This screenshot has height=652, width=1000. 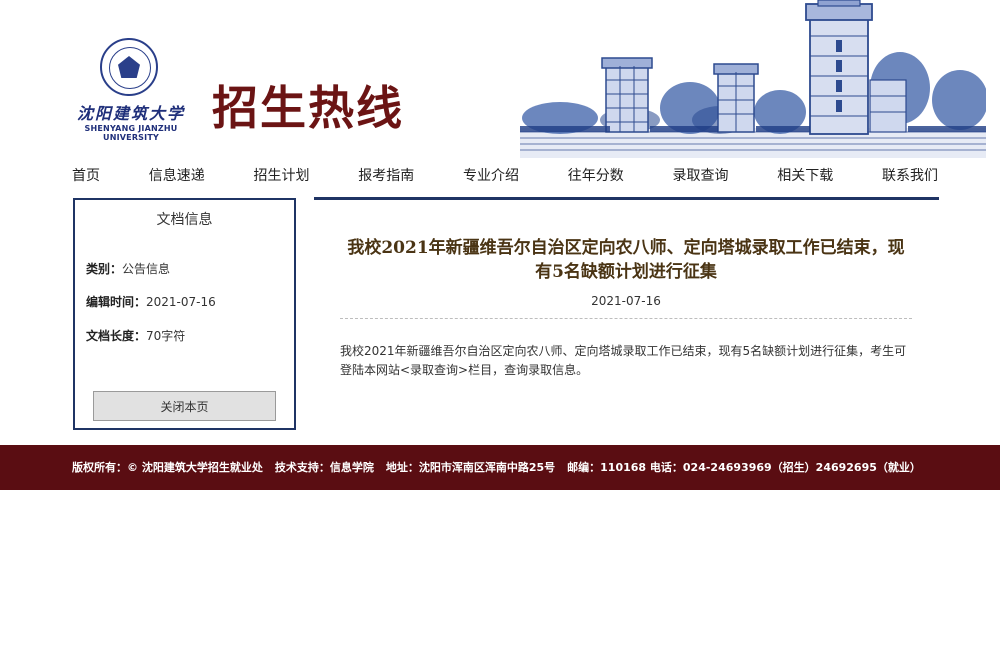 I want to click on university-english-name: SHENYANG JIANZHU UNIVERSITY, so click(x=131, y=133).